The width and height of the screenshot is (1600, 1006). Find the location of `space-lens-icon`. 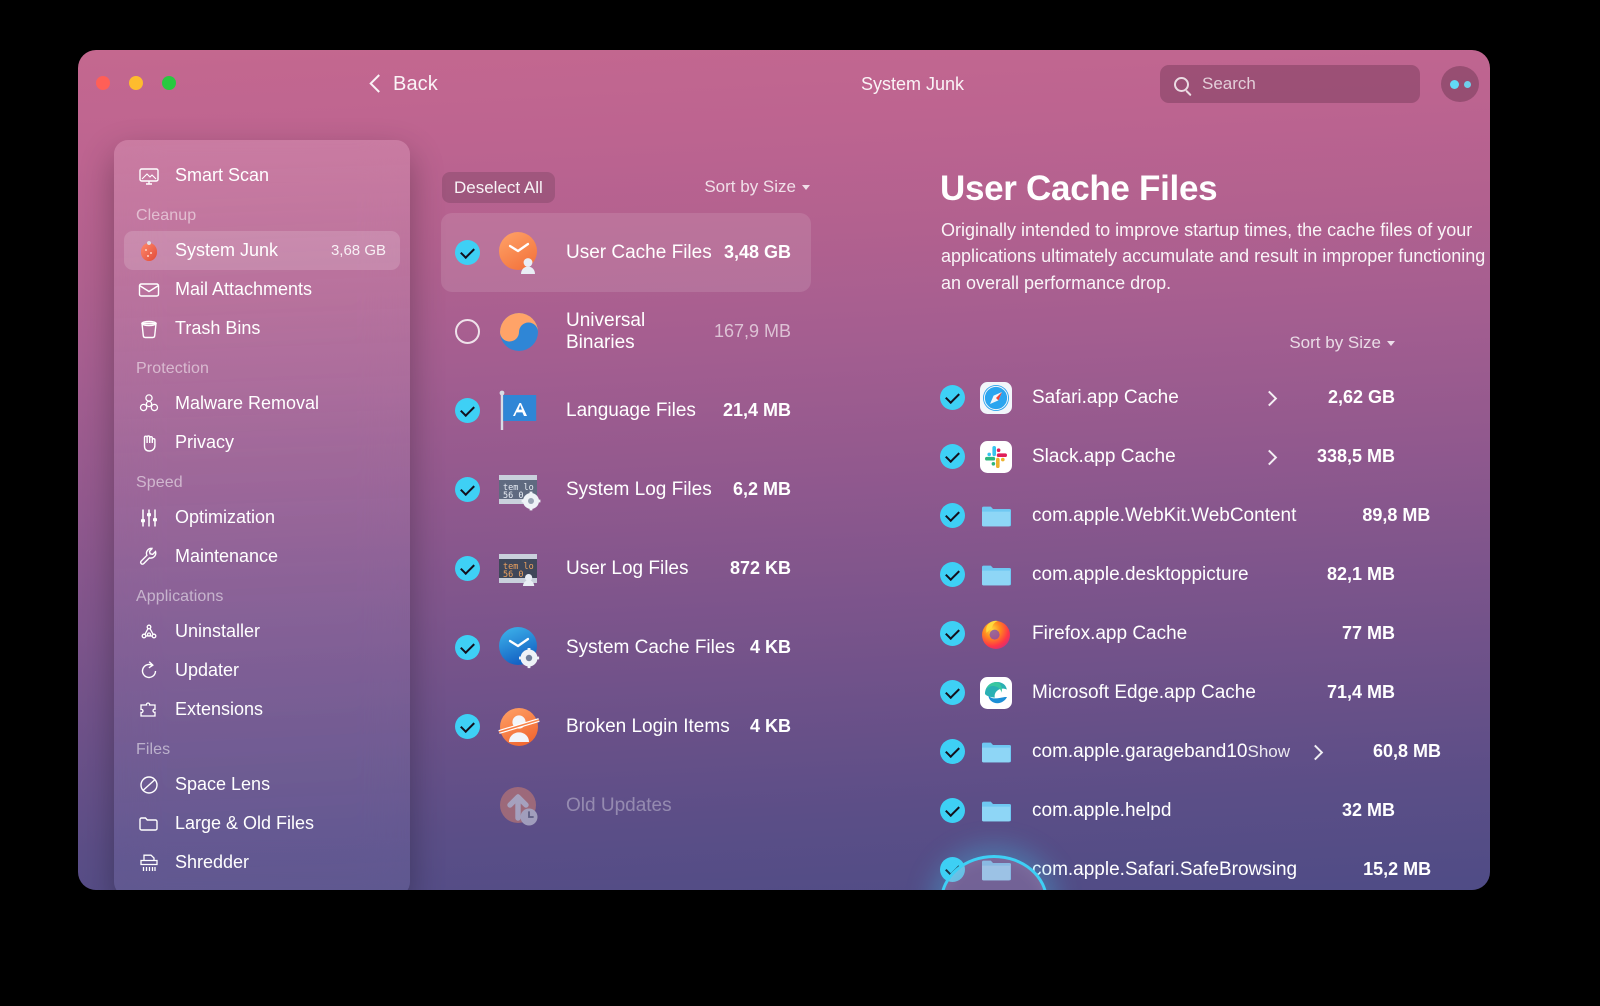

space-lens-icon is located at coordinates (149, 785).